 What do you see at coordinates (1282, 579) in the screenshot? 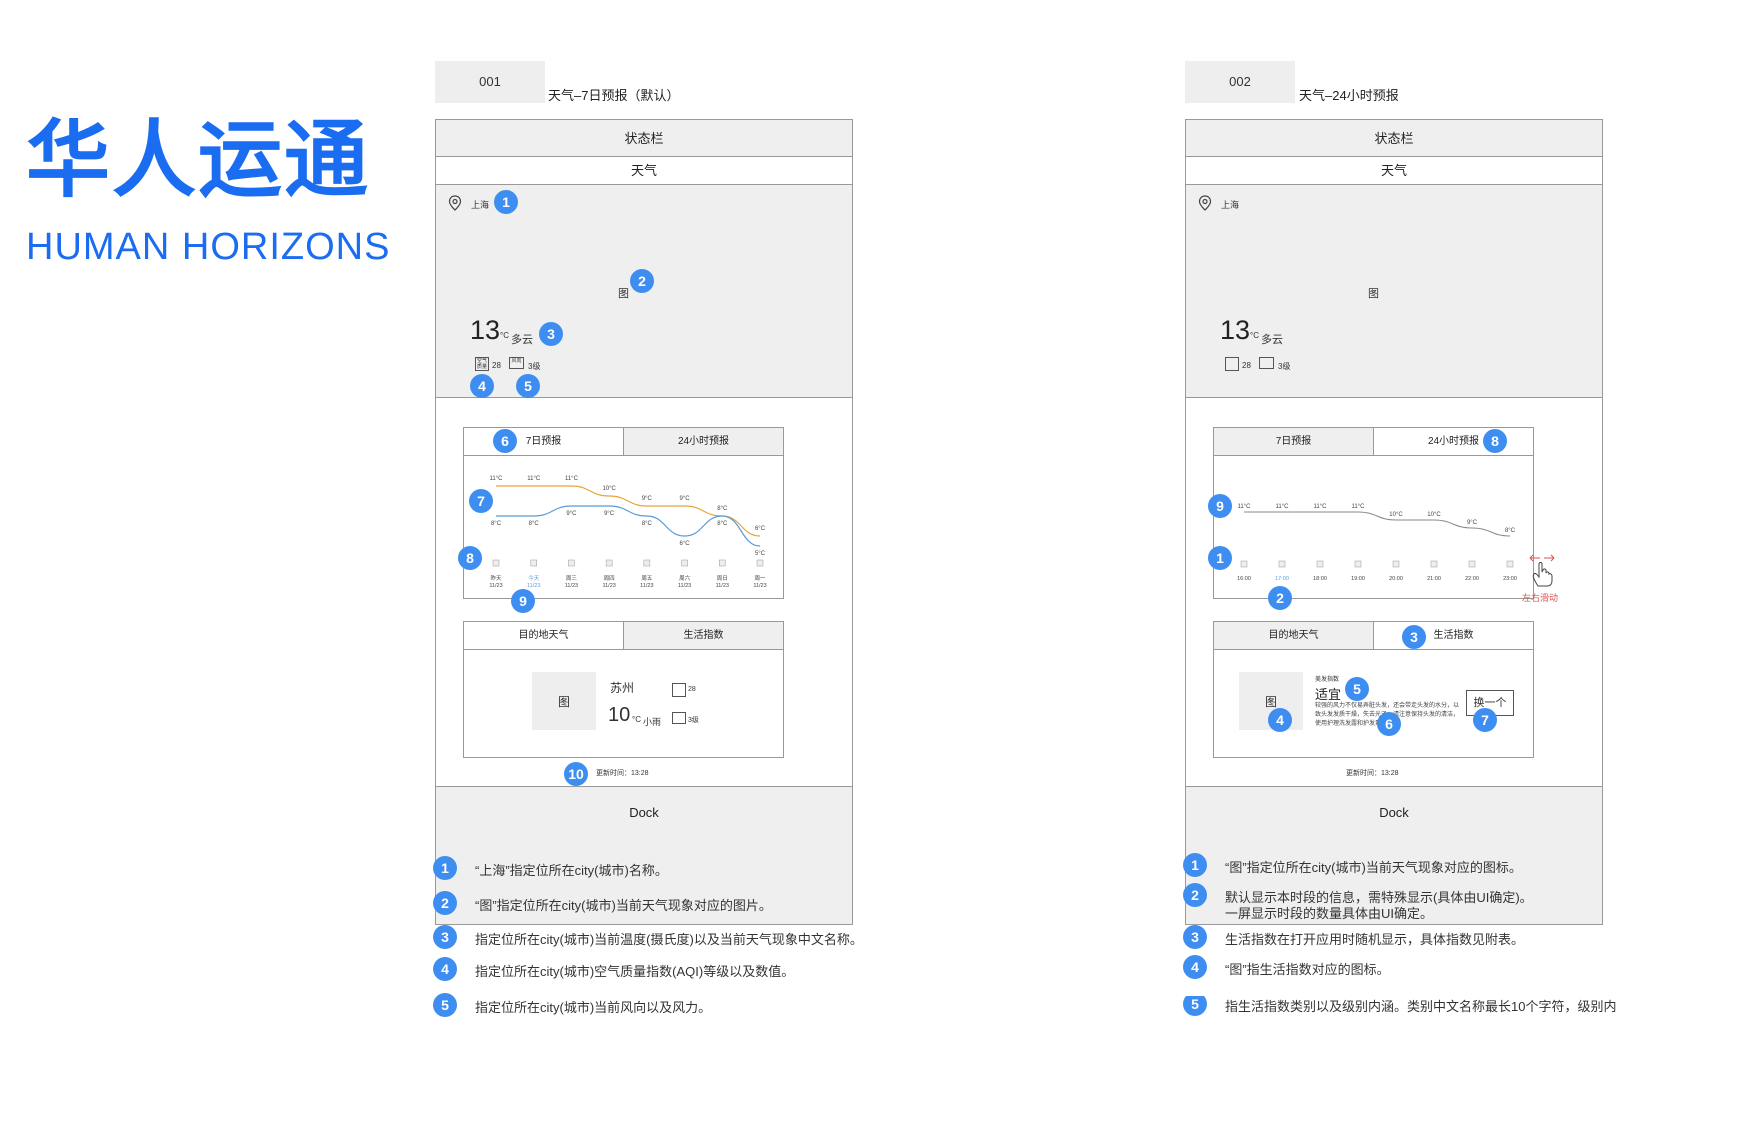
I see `hour-label: 17:00` at bounding box center [1282, 579].